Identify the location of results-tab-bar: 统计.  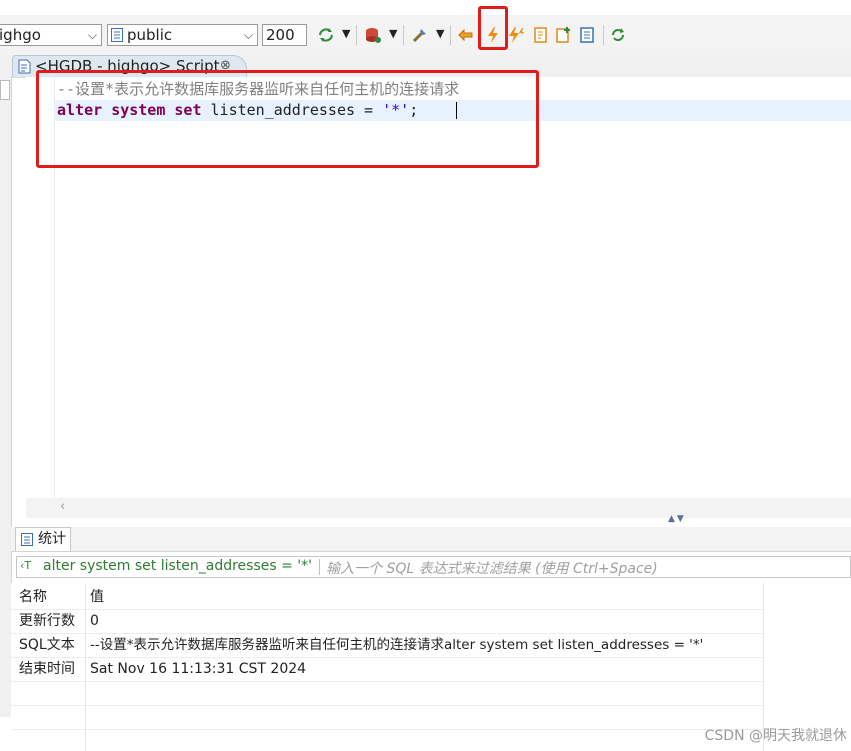
(431, 539).